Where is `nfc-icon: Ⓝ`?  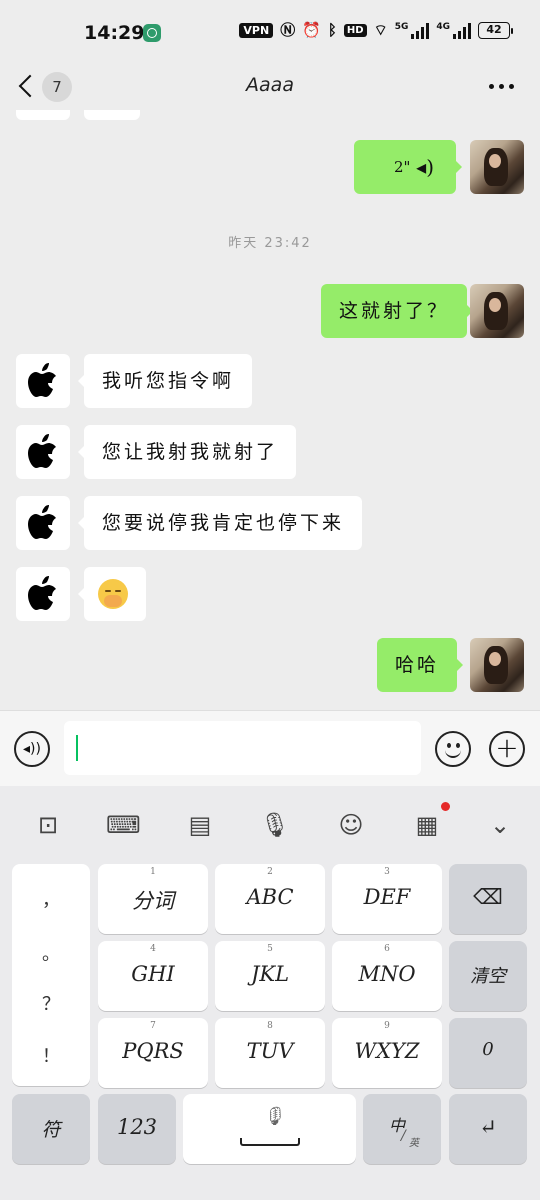 nfc-icon: Ⓝ is located at coordinates (288, 30).